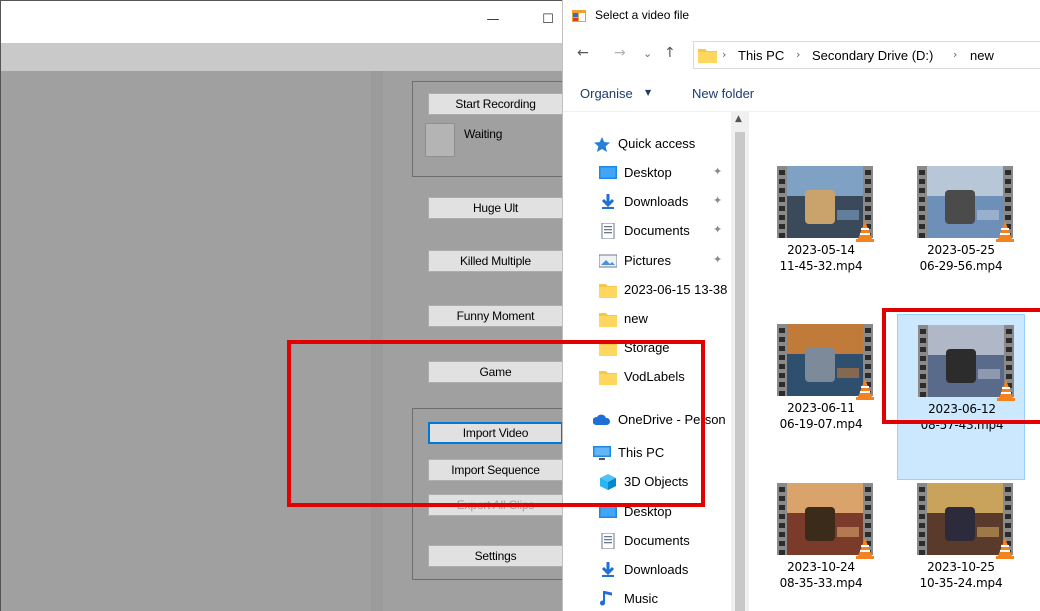  I want to click on nav-item-label: 2023-06-15 13-38, so click(676, 289).